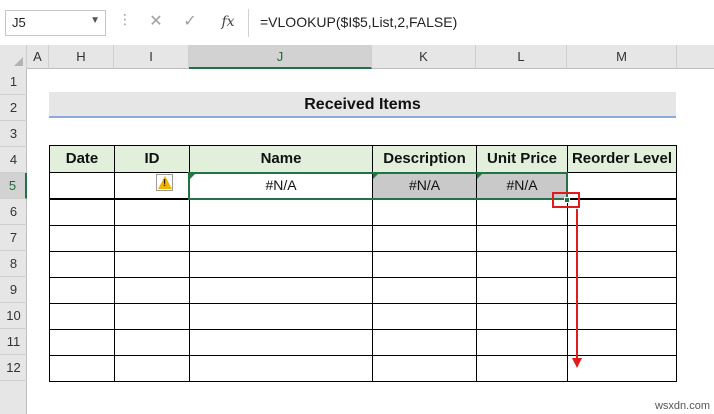 The width and height of the screenshot is (714, 414). Describe the element at coordinates (566, 200) in the screenshot. I see `fill-handle-highlight` at that location.